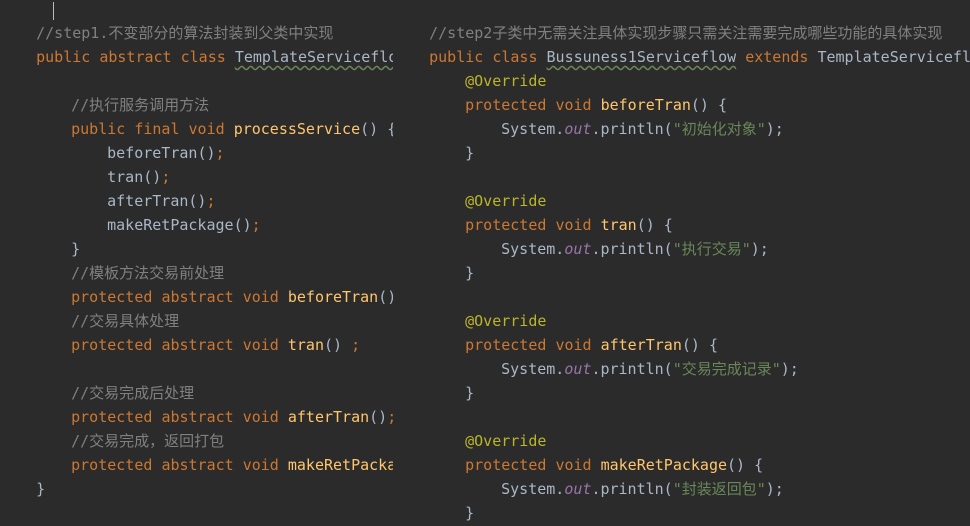  Describe the element at coordinates (166, 213) in the screenshot. I see `call-make-ret-package: makeRetPackage();` at that location.